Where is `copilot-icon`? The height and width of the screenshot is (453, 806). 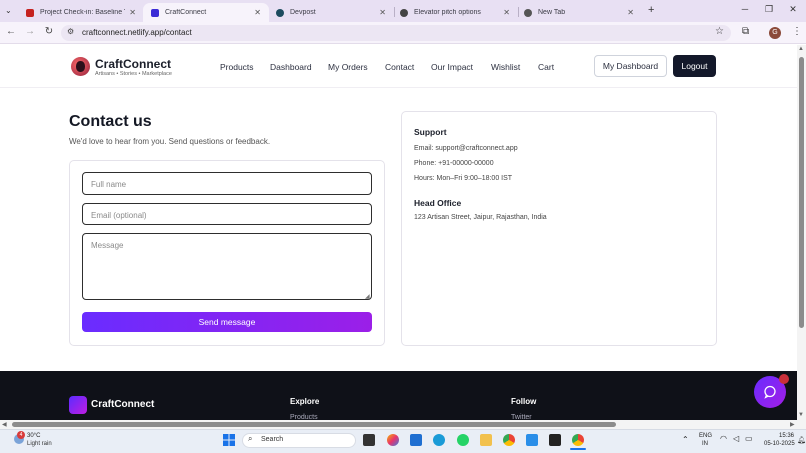
copilot-icon is located at coordinates (393, 440).